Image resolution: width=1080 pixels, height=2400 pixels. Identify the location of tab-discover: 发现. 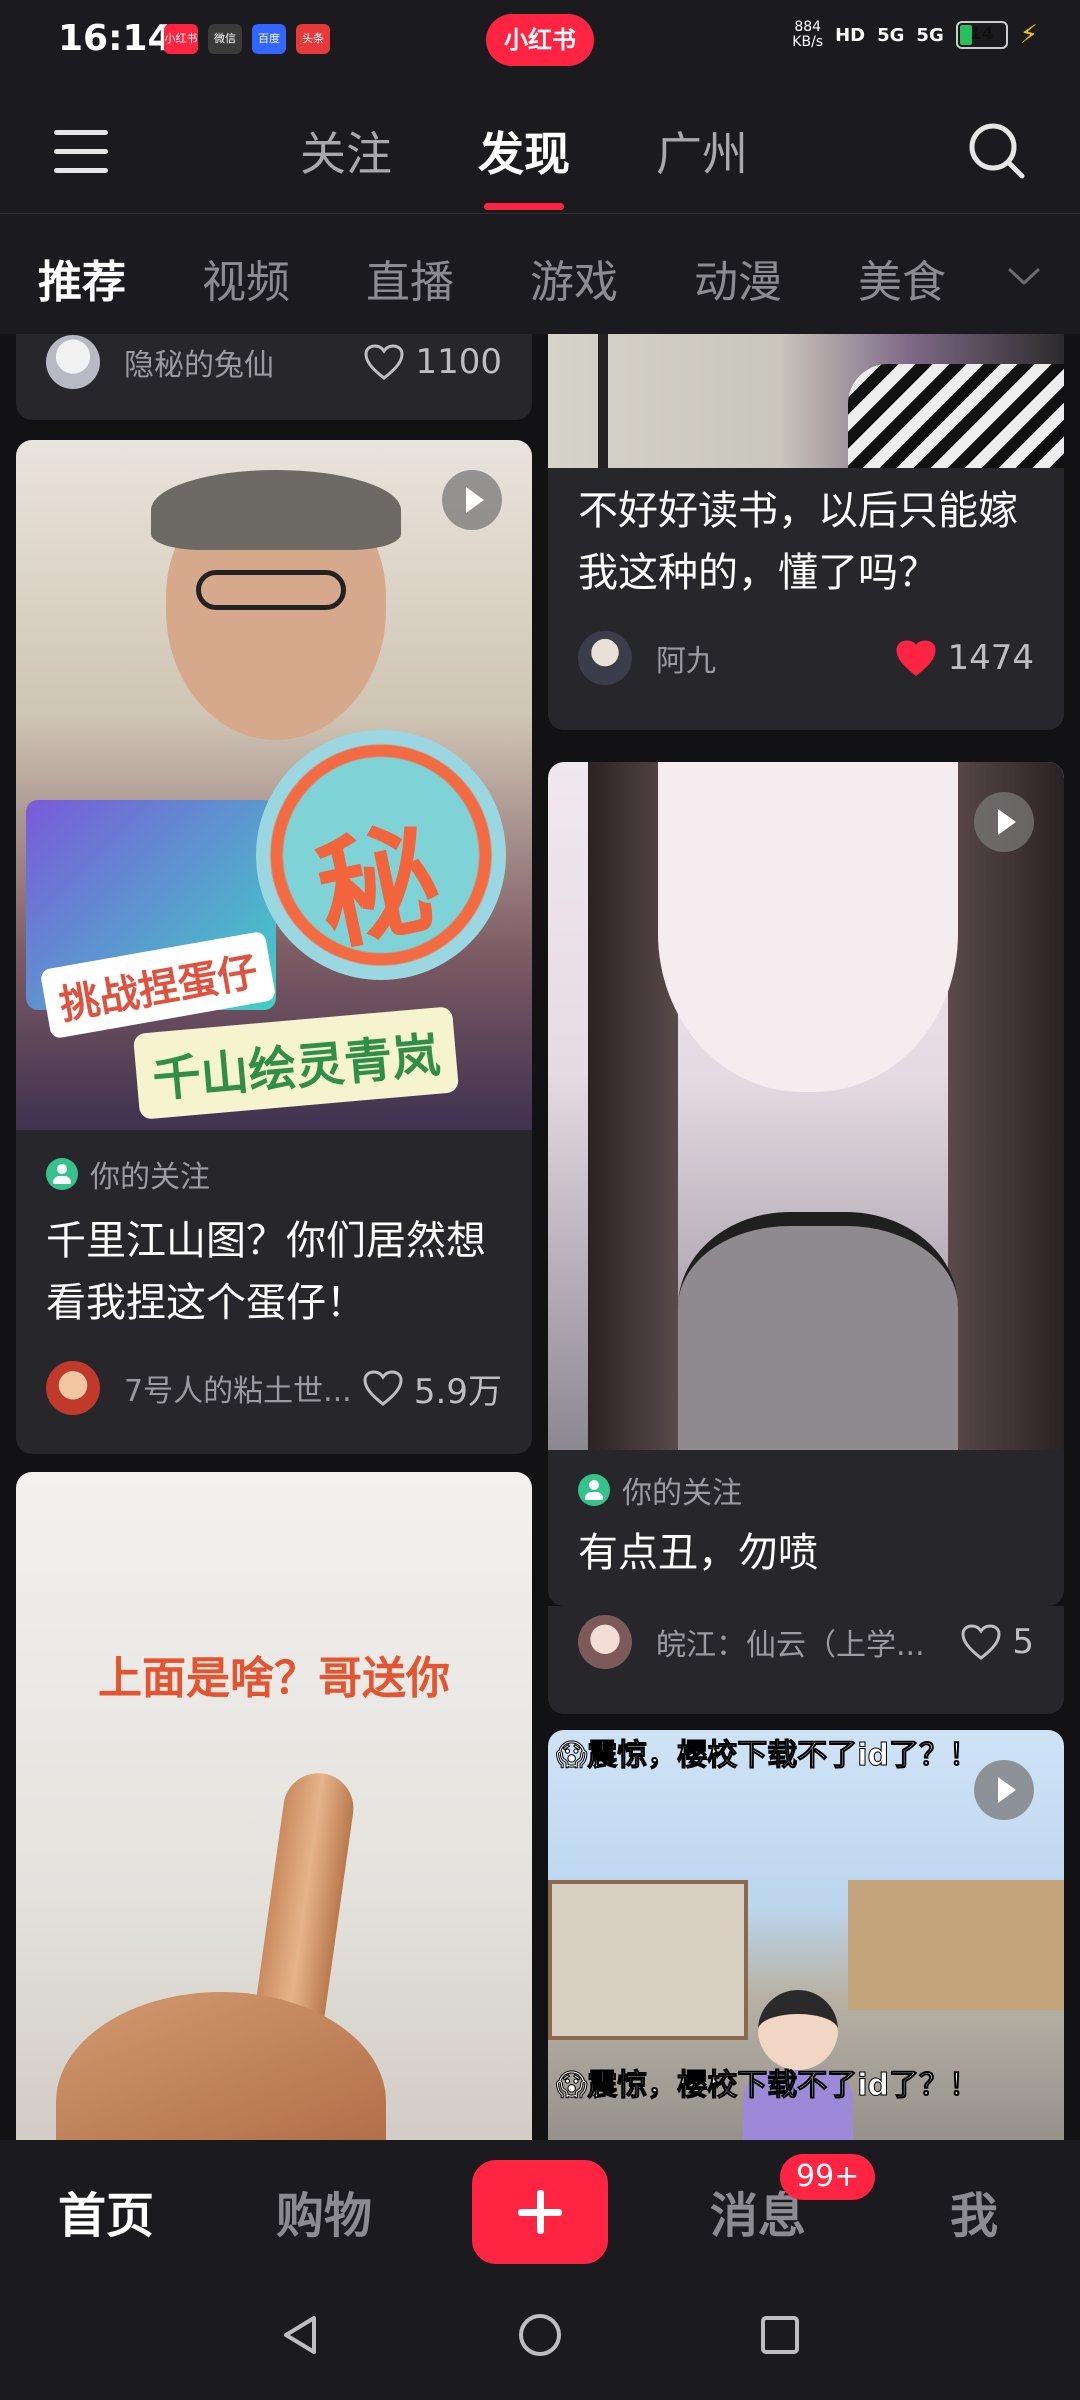
(524, 164).